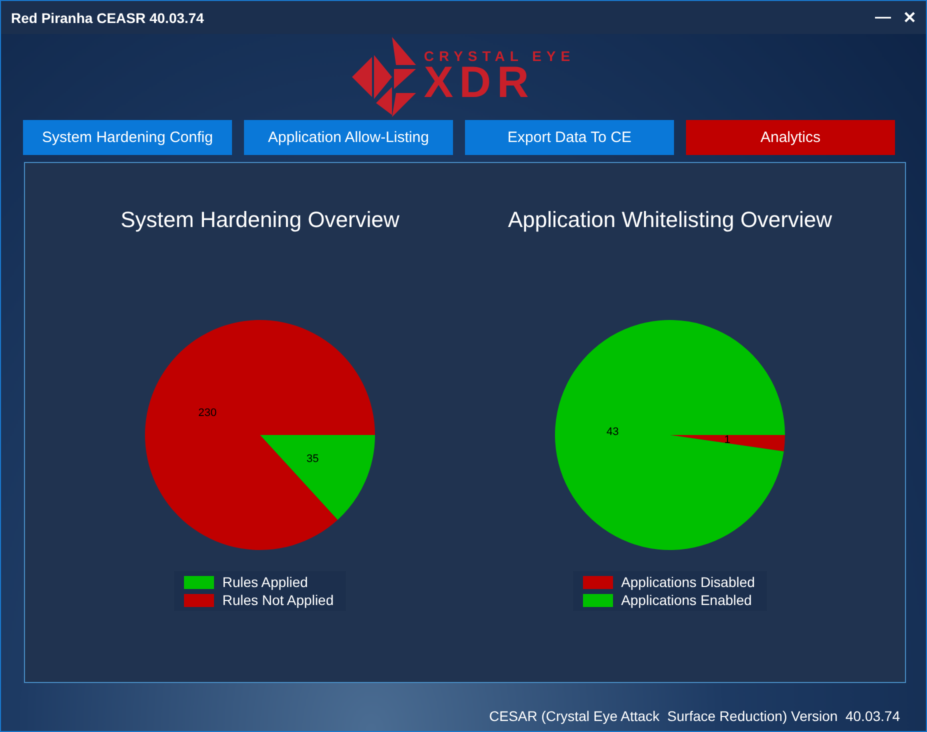 This screenshot has width=927, height=732. What do you see at coordinates (670, 220) in the screenshot?
I see `chart-title: Application Whitelisting Overview` at bounding box center [670, 220].